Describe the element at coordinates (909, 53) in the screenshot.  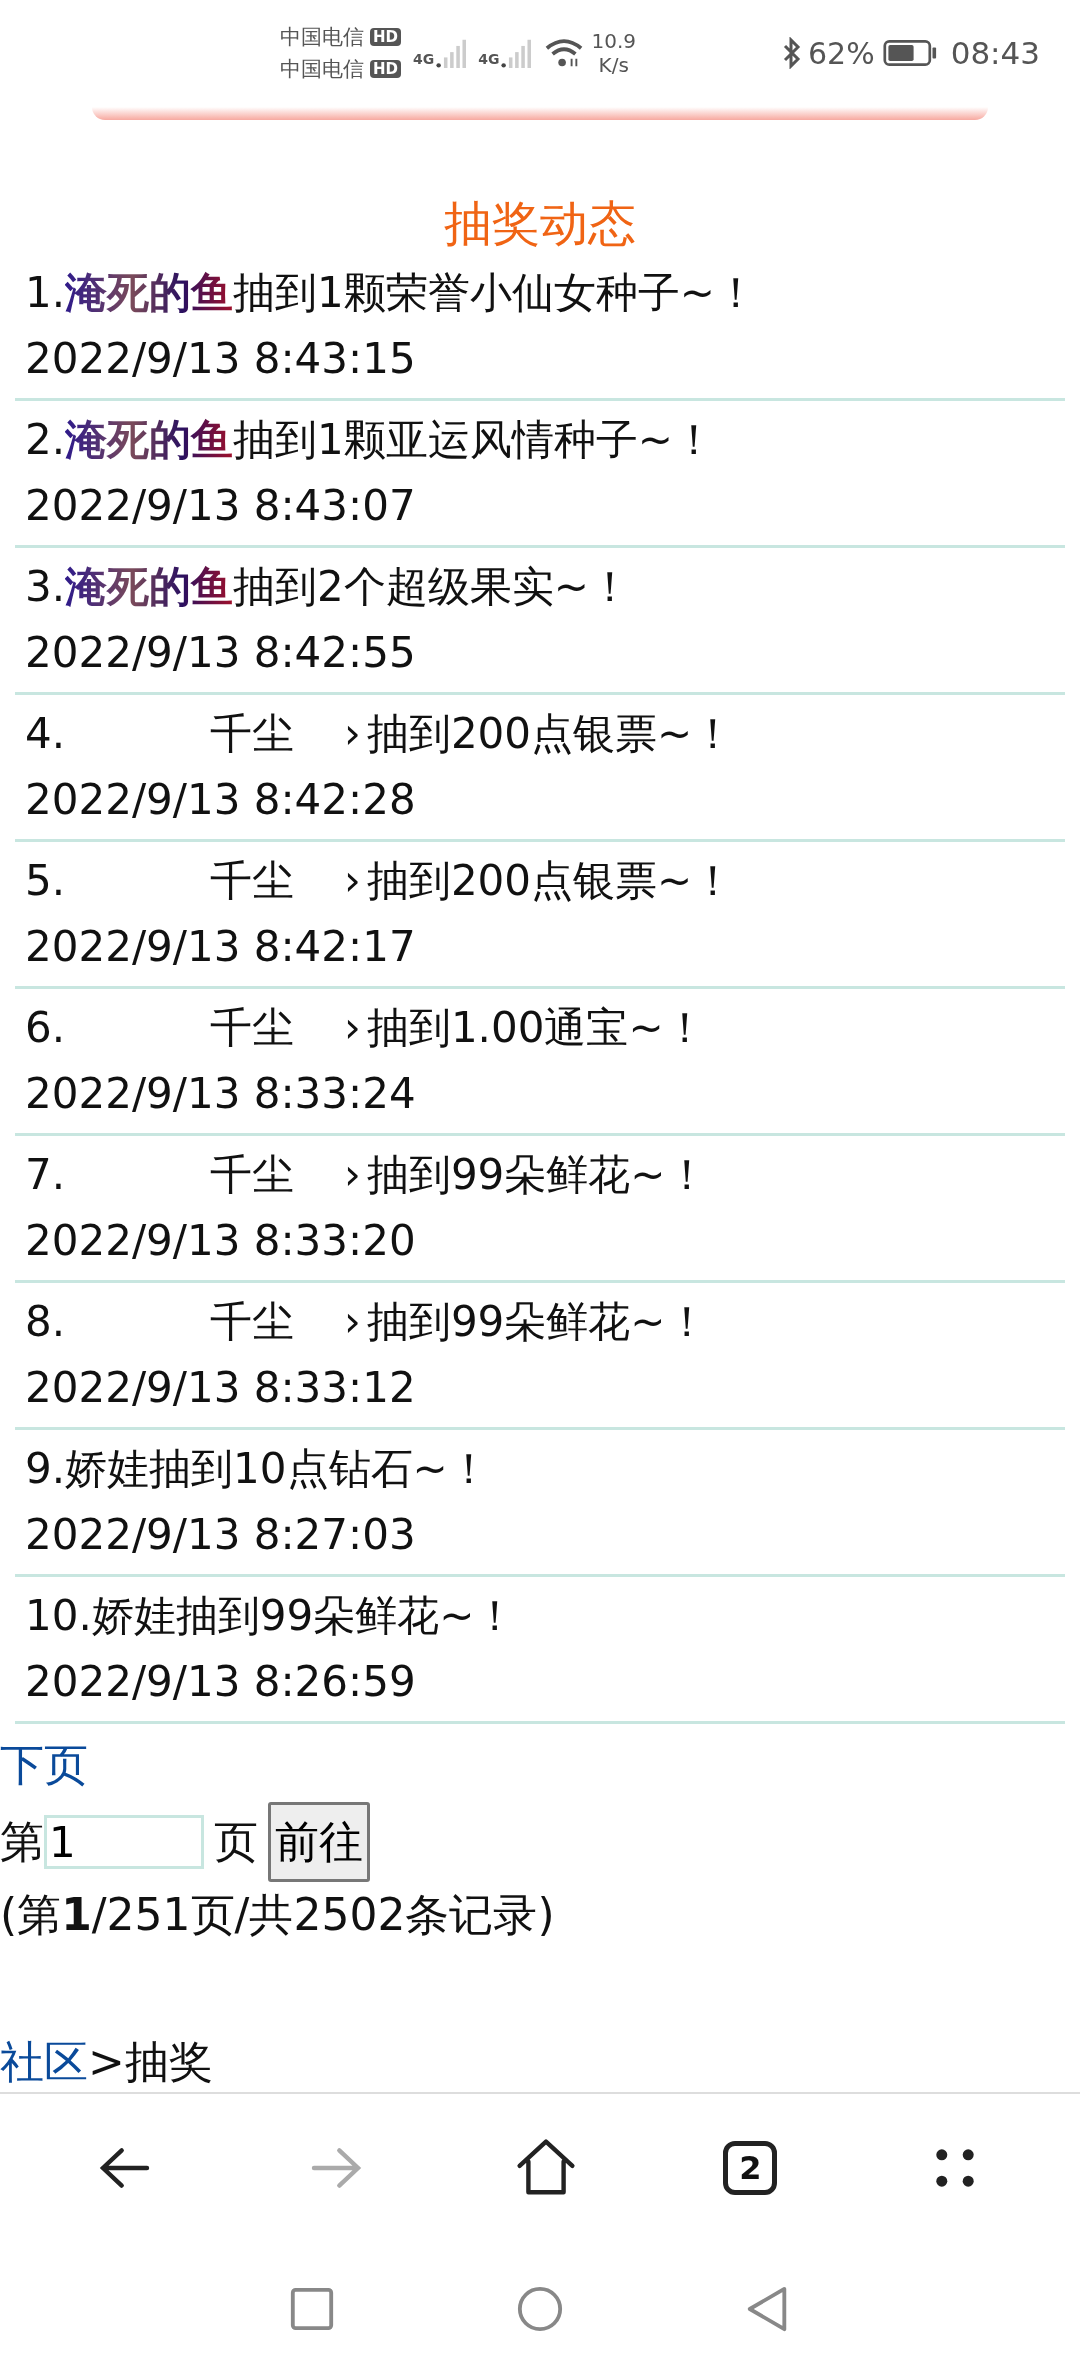
I see `battery-icon` at that location.